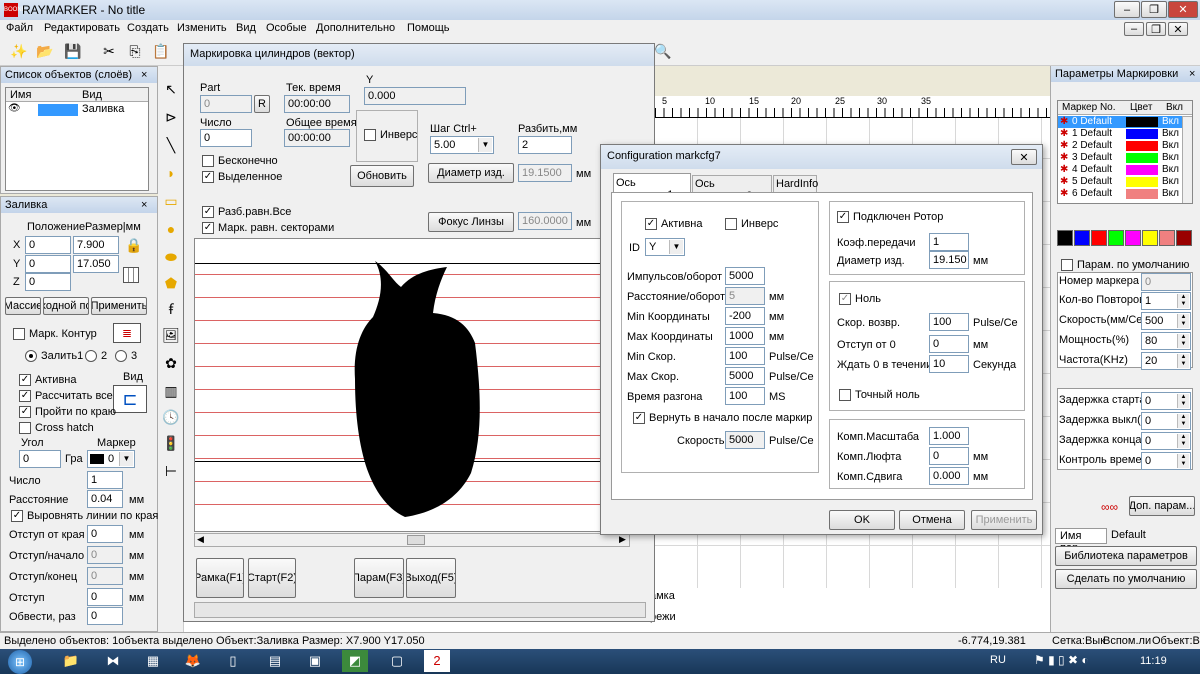 The height and width of the screenshot is (674, 1200). Describe the element at coordinates (663, 51) in the screenshot. I see `zoom-icon: 🔍` at that location.